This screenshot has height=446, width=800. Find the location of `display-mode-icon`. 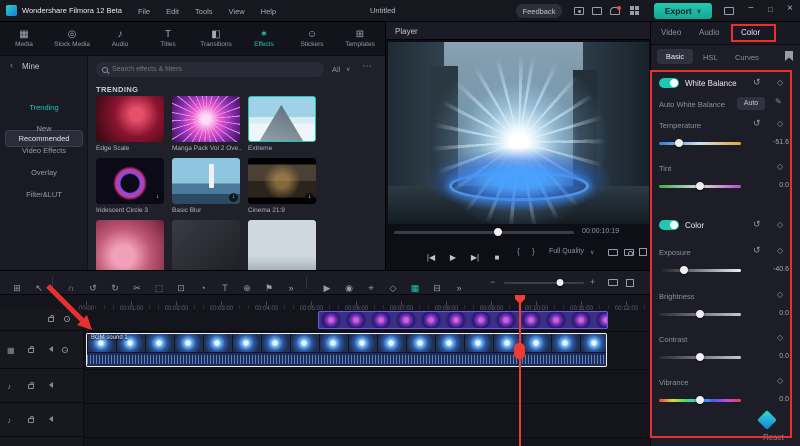

display-mode-icon is located at coordinates (613, 252).